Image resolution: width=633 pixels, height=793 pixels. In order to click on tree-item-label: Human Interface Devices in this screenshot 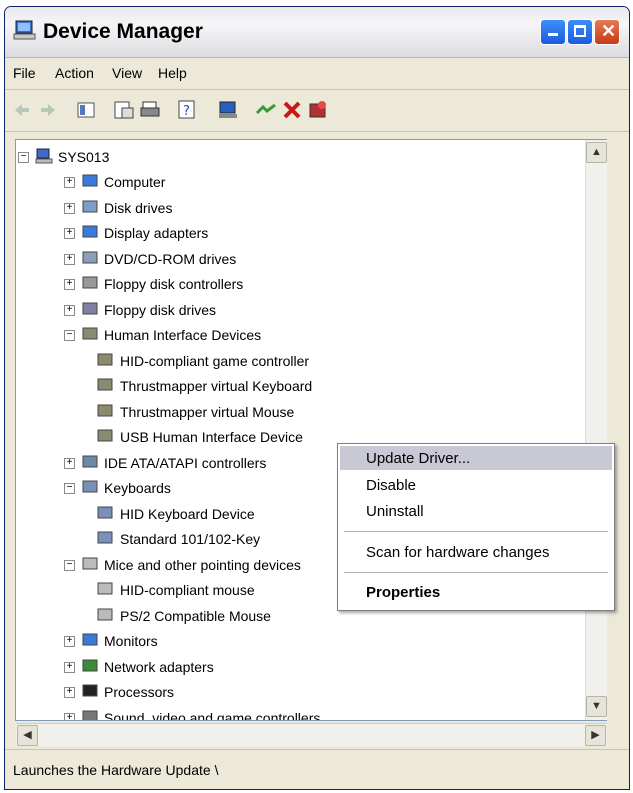, I will do `click(183, 335)`.